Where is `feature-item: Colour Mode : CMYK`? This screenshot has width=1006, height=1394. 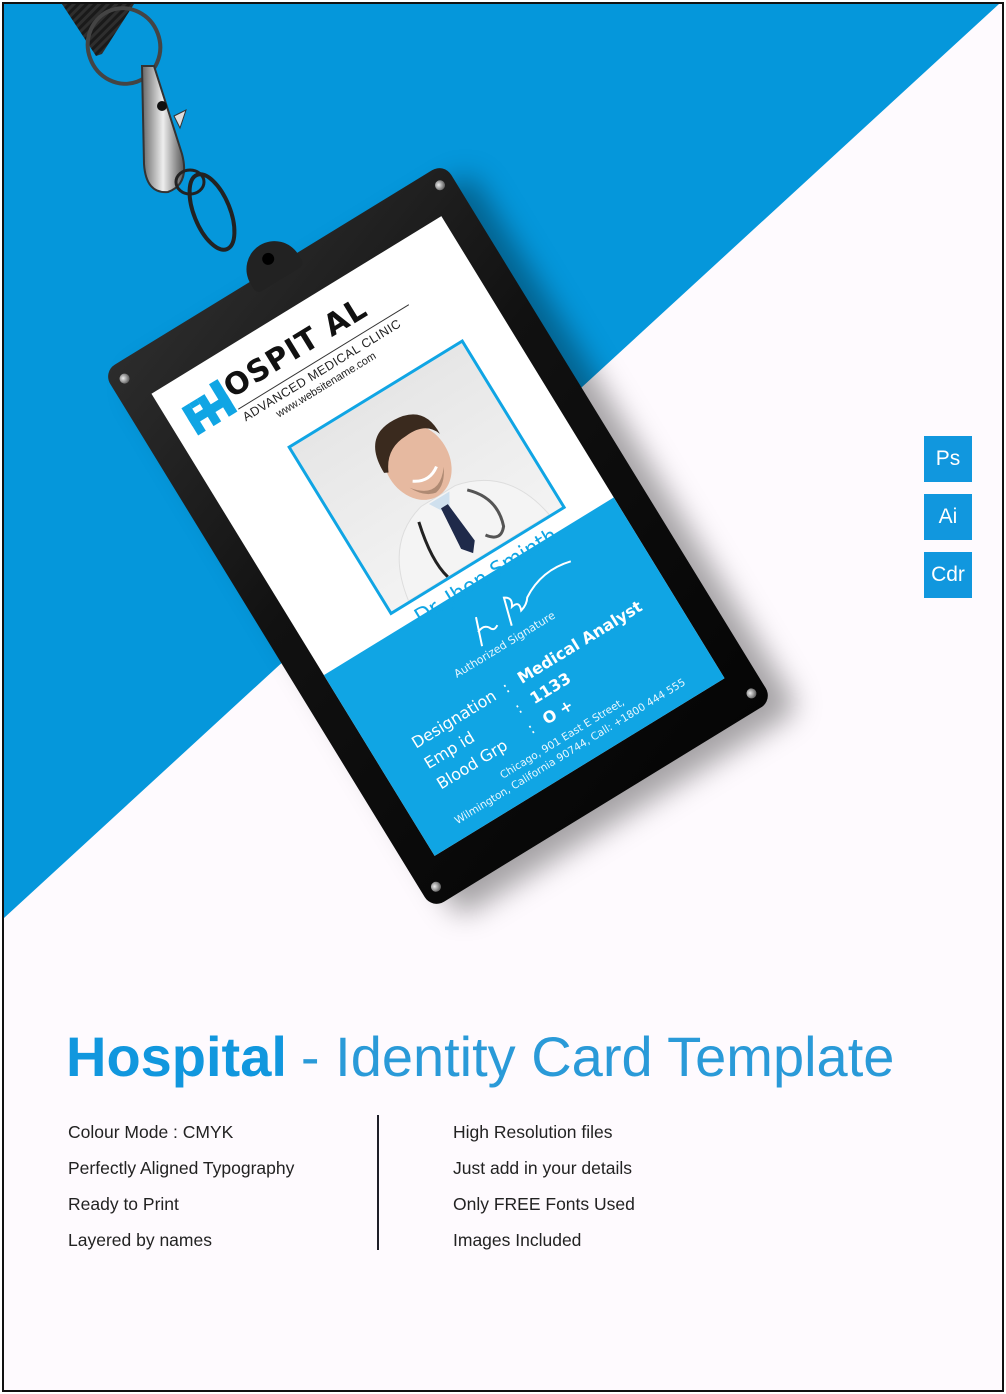
feature-item: Colour Mode : CMYK is located at coordinates (151, 1132).